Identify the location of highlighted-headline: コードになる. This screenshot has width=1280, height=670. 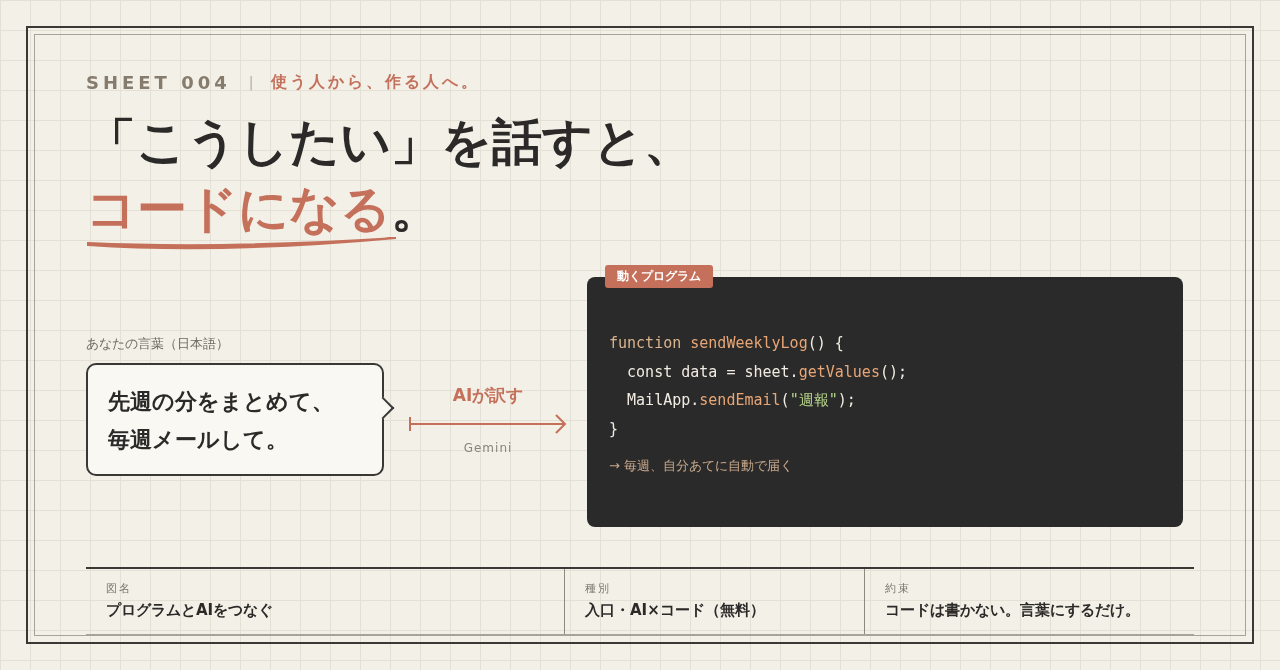
(238, 209).